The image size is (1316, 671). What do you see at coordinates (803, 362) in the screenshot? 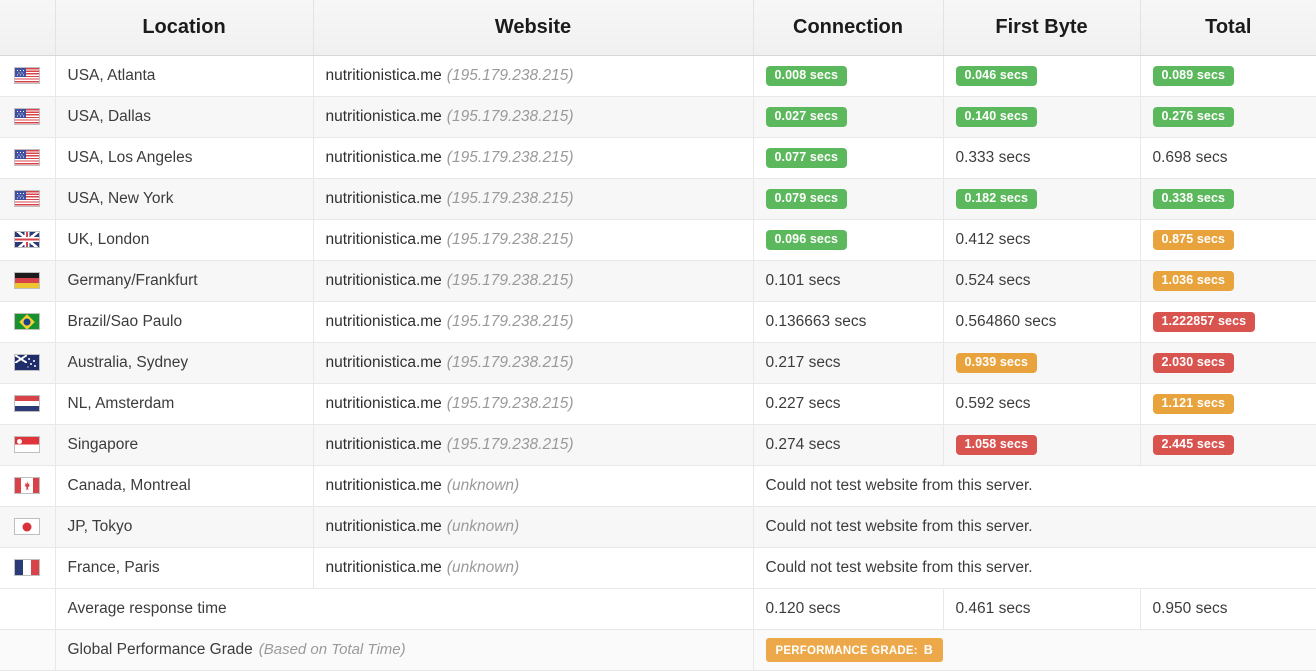
I see `connection-value: 0.217 secs` at bounding box center [803, 362].